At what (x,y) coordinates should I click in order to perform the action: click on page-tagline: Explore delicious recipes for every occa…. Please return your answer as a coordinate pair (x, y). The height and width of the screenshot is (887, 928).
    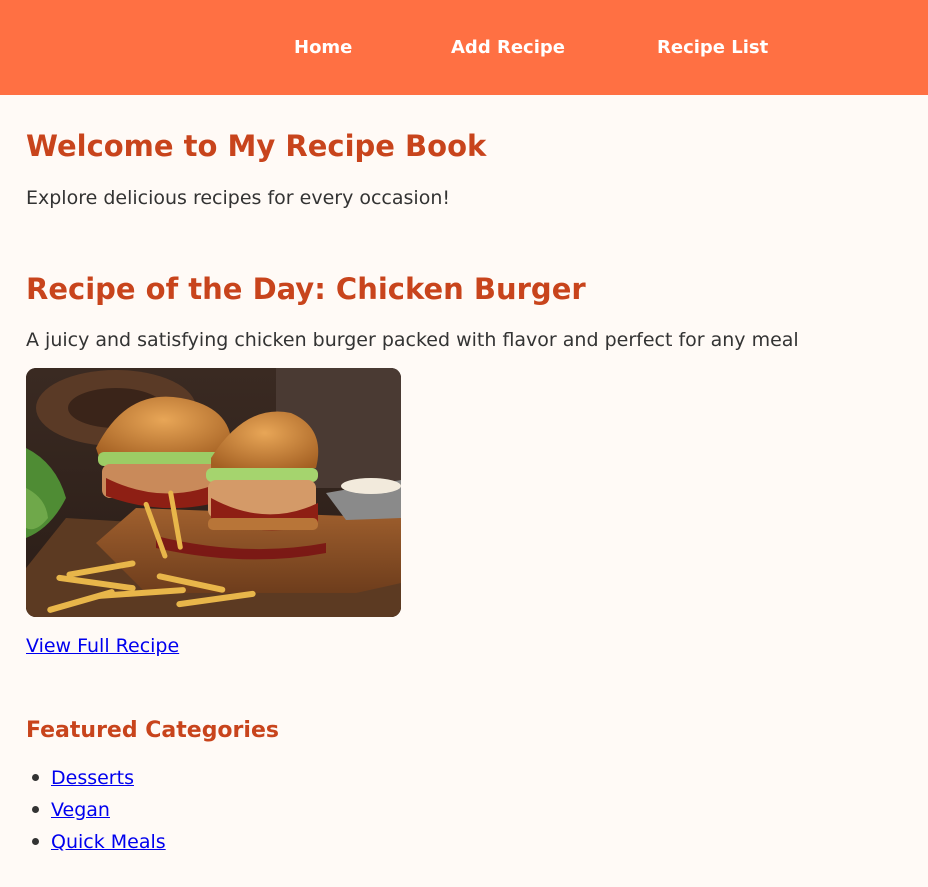
    Looking at the image, I should click on (238, 198).